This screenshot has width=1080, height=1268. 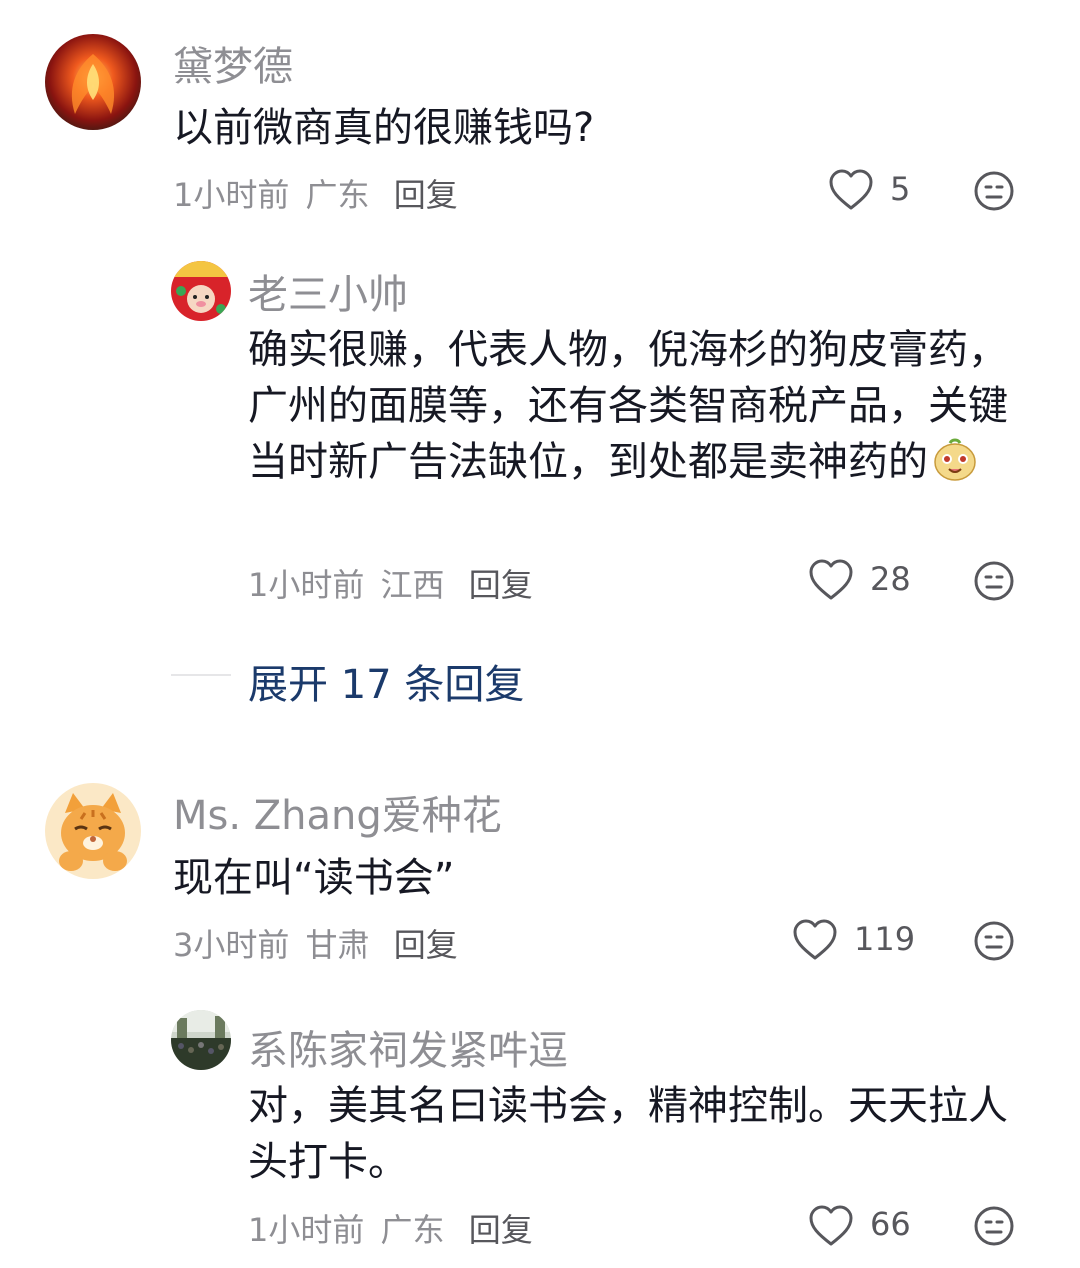 What do you see at coordinates (412, 585) in the screenshot?
I see `comment-location: 江西` at bounding box center [412, 585].